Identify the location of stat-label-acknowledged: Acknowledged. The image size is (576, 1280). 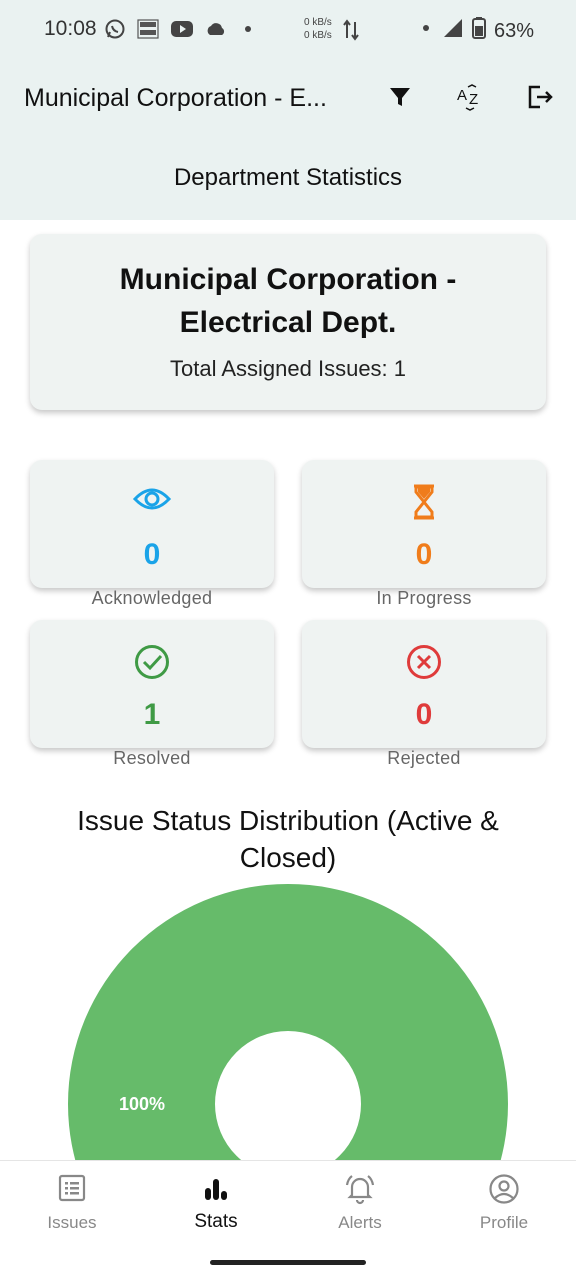
(152, 598).